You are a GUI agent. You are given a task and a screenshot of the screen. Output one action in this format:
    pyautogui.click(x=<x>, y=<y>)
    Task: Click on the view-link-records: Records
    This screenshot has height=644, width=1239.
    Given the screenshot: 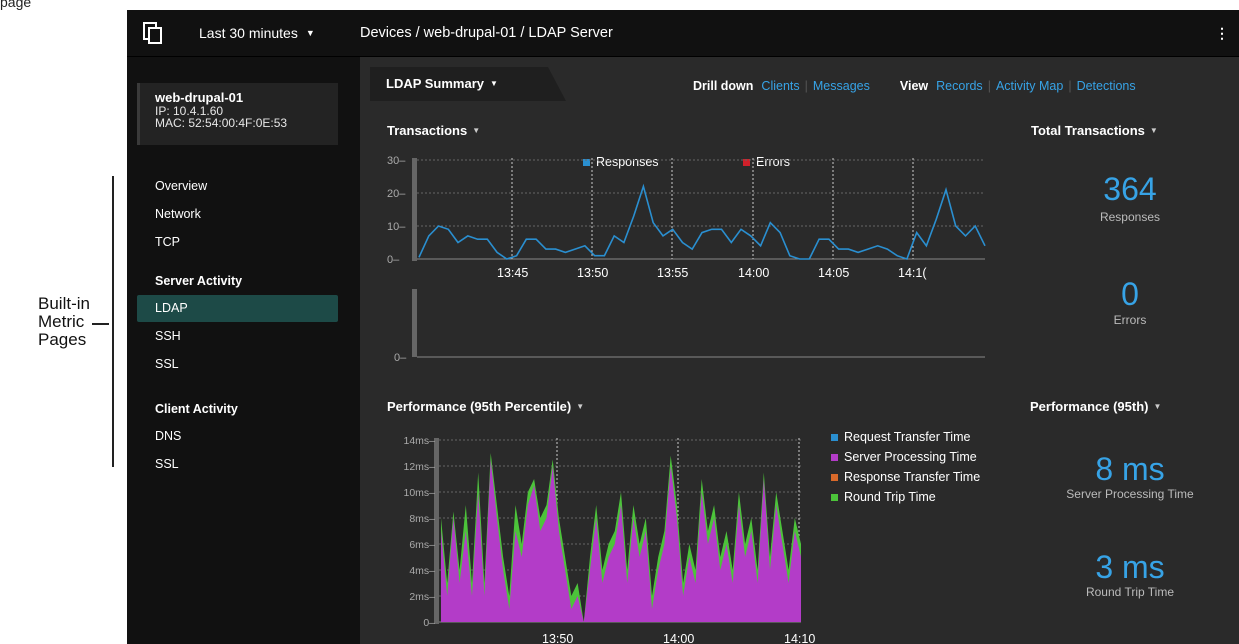 What is the action you would take?
    pyautogui.click(x=959, y=86)
    